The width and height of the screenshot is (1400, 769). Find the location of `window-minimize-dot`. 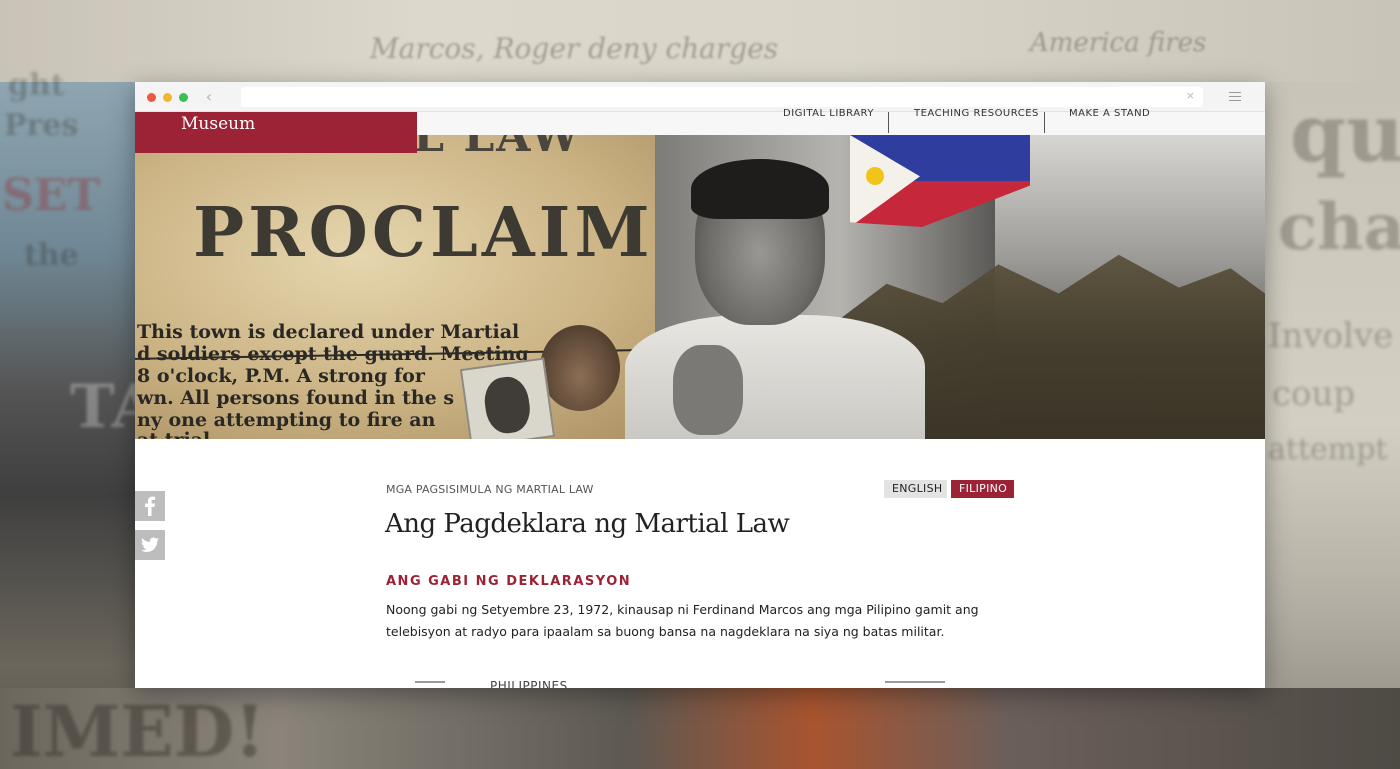

window-minimize-dot is located at coordinates (167, 97).